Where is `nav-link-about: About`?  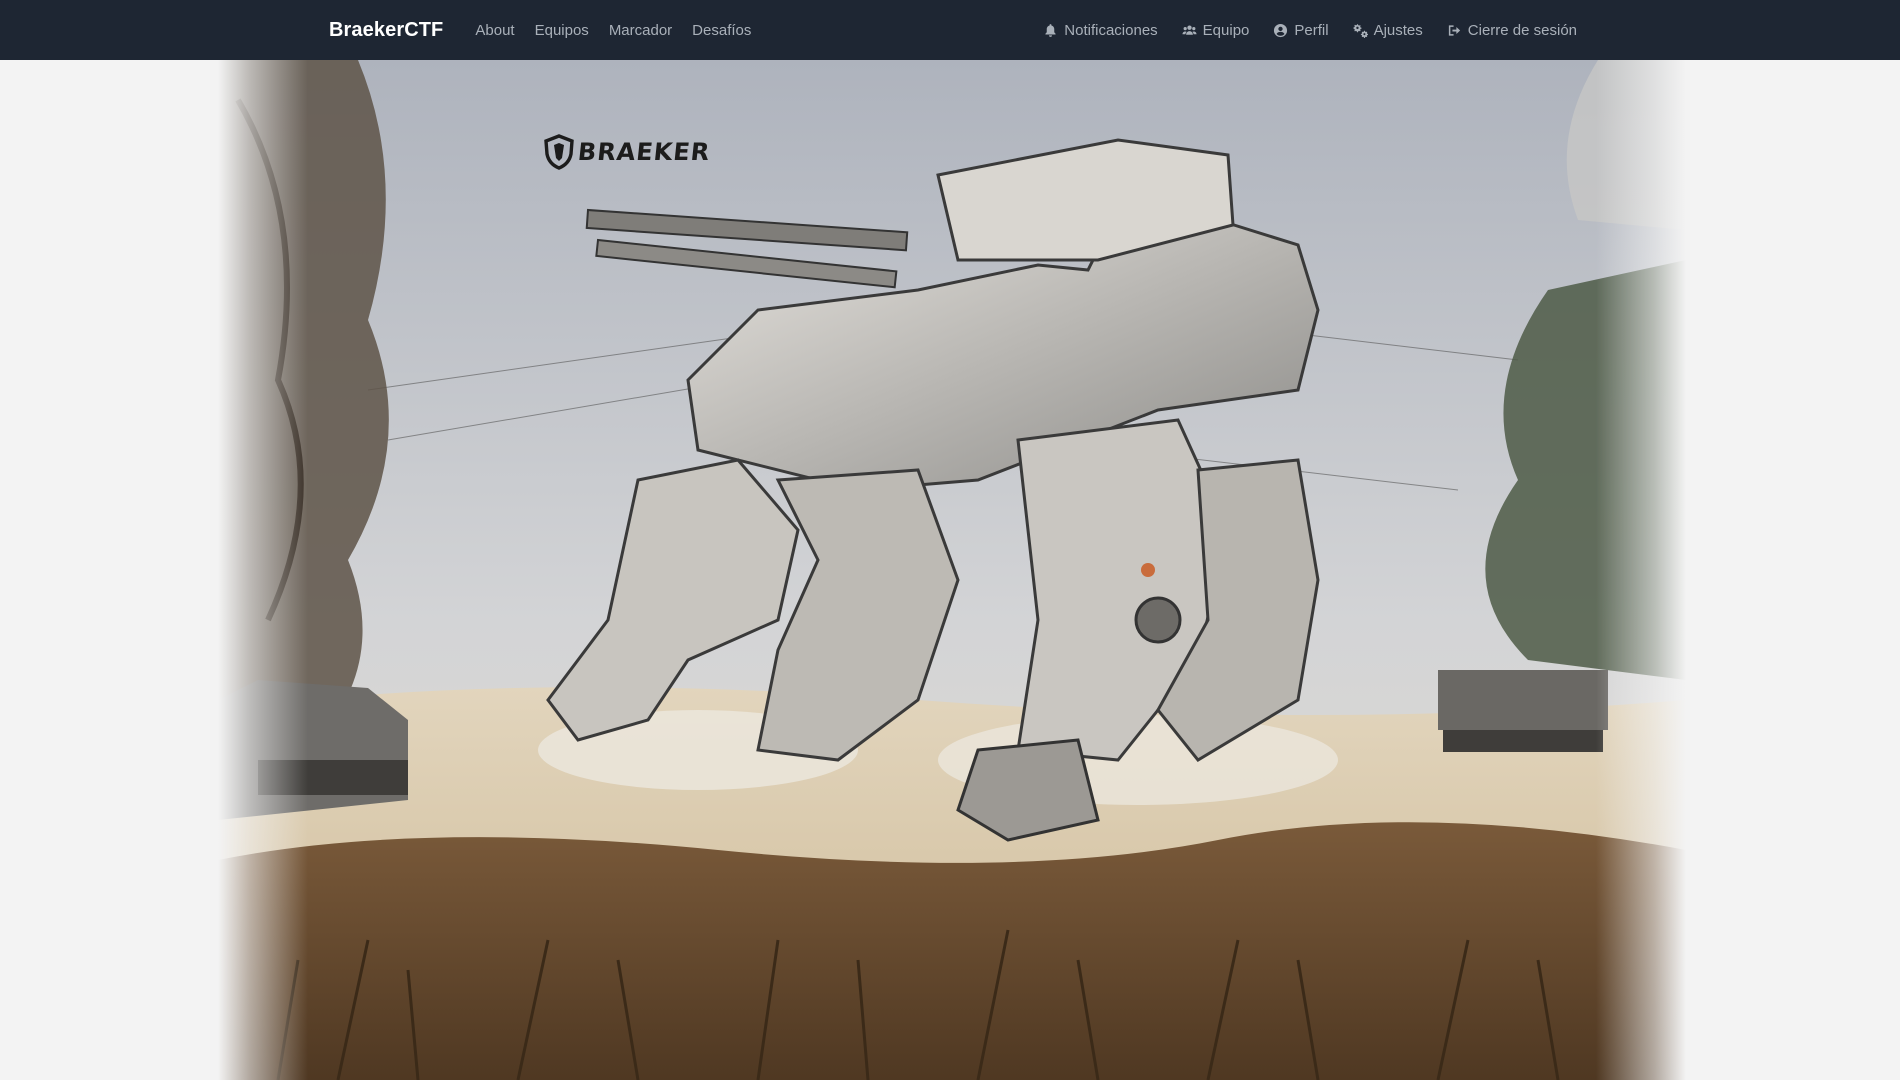 nav-link-about: About is located at coordinates (494, 30).